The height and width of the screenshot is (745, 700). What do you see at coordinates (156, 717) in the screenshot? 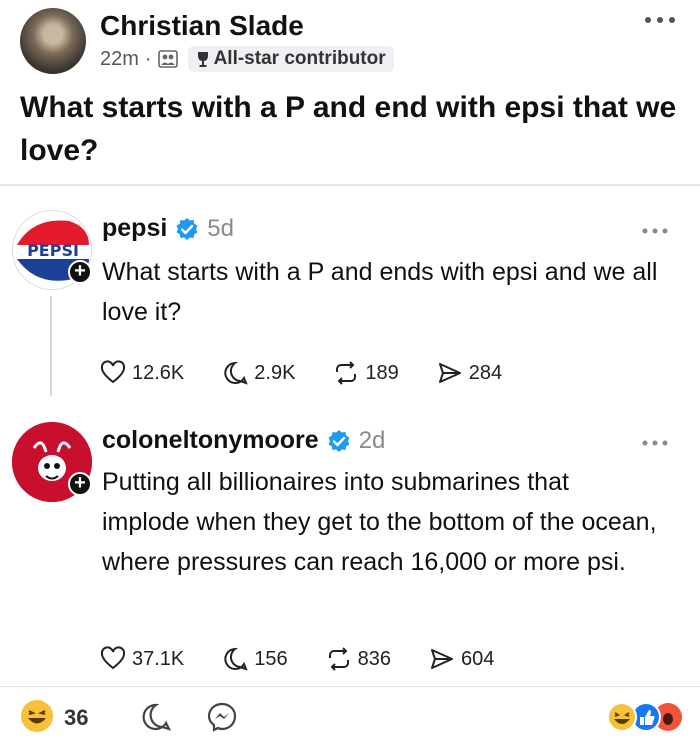
I see `comment-icon` at bounding box center [156, 717].